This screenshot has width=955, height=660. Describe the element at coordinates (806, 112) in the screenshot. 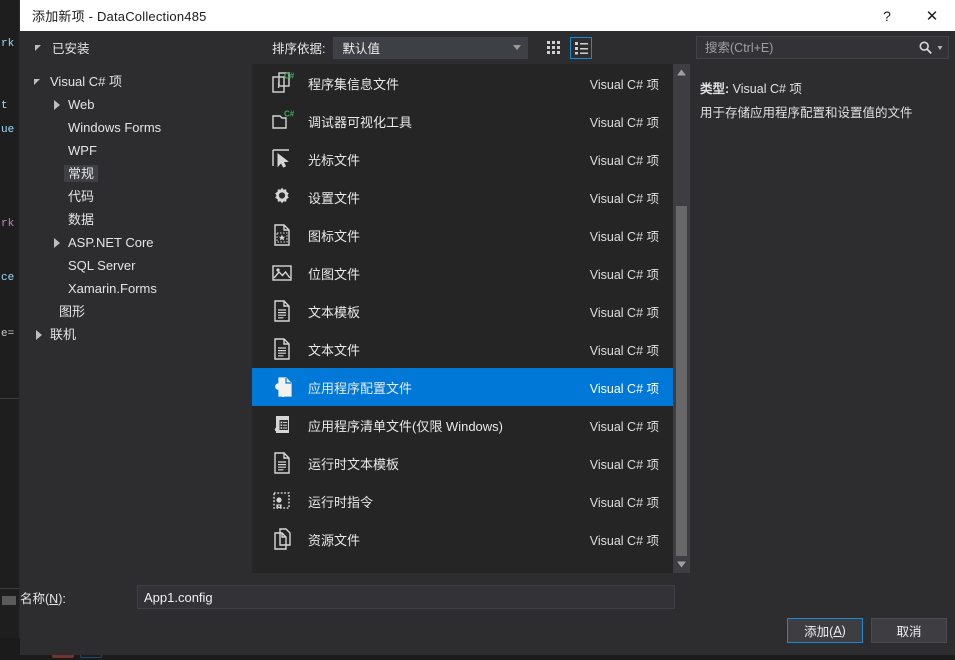

I see `detail-description: 用于存储应用程序配置和设置值的文件` at that location.